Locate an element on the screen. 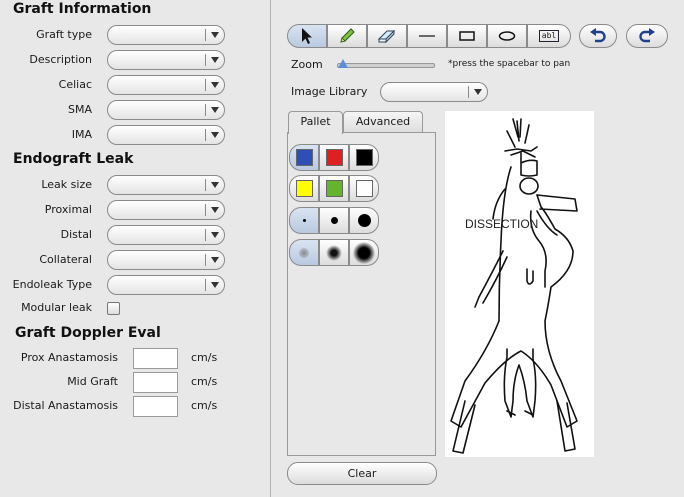  undo-icon is located at coordinates (598, 35).